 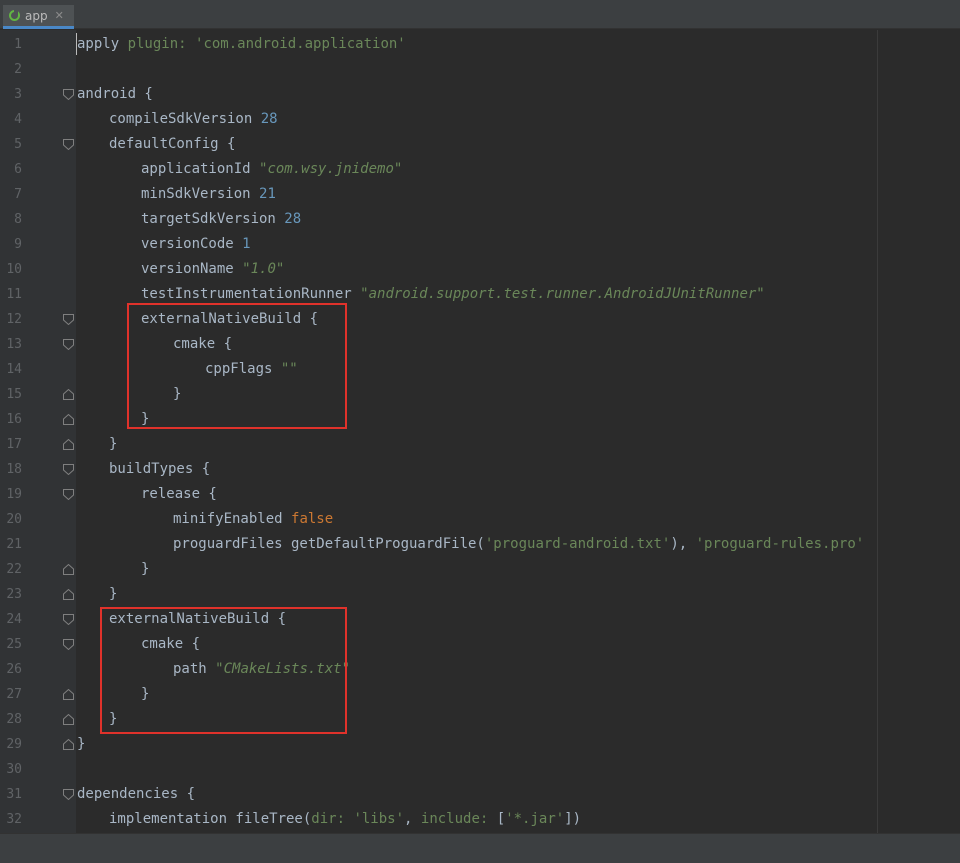 What do you see at coordinates (18, 169) in the screenshot?
I see `line-number: 6` at bounding box center [18, 169].